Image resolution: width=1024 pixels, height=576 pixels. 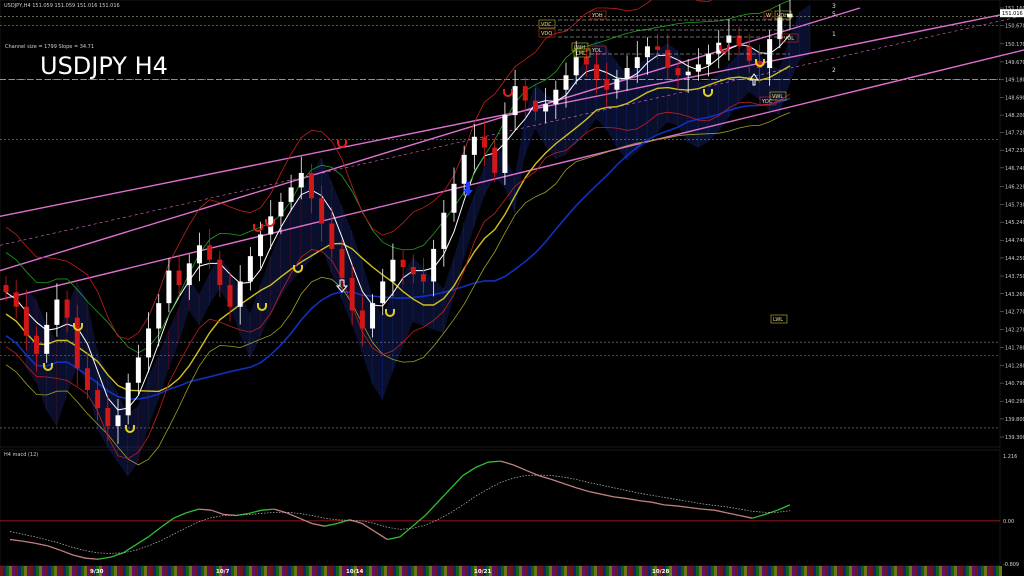 I want to click on level-tag-label: VDH, so click(x=782, y=16).